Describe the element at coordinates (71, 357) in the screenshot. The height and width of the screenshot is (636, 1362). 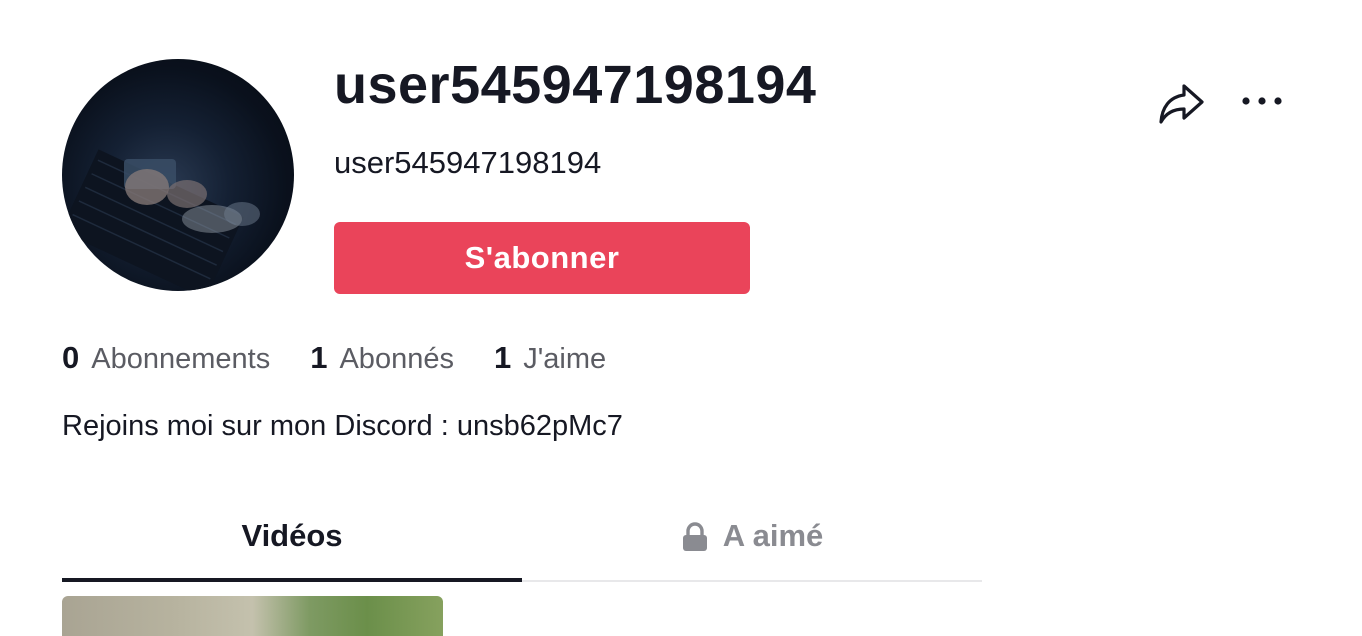
I see `stat-value: 0` at that location.